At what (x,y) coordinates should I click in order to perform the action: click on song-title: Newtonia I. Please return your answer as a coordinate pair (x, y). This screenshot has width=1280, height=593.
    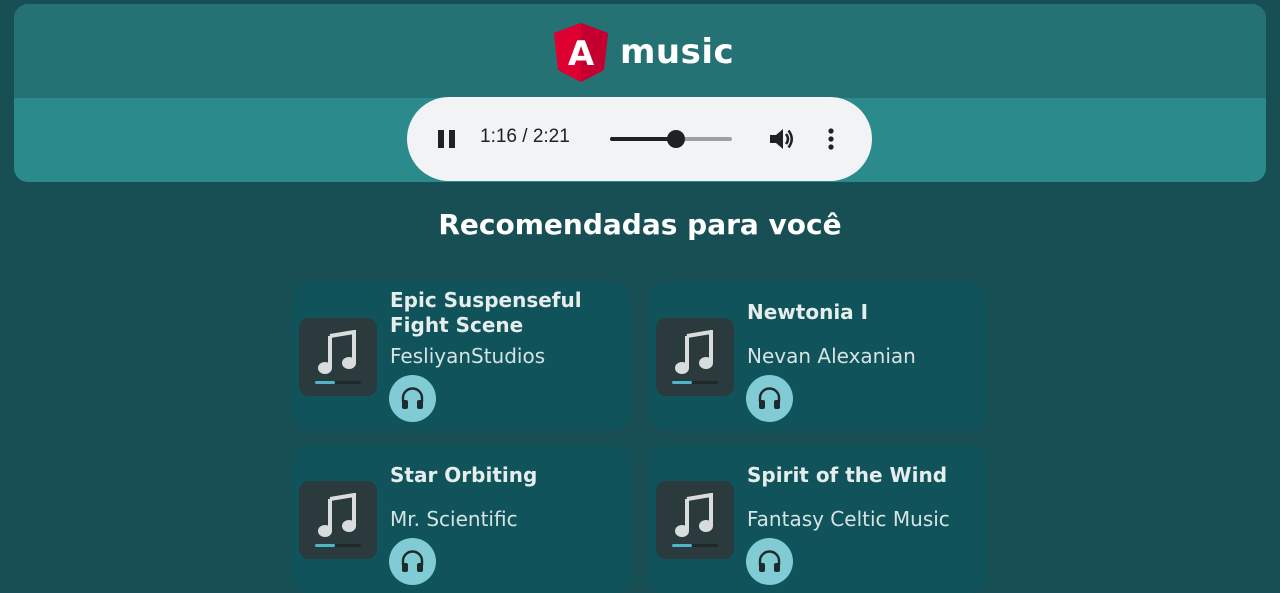
    Looking at the image, I should click on (808, 312).